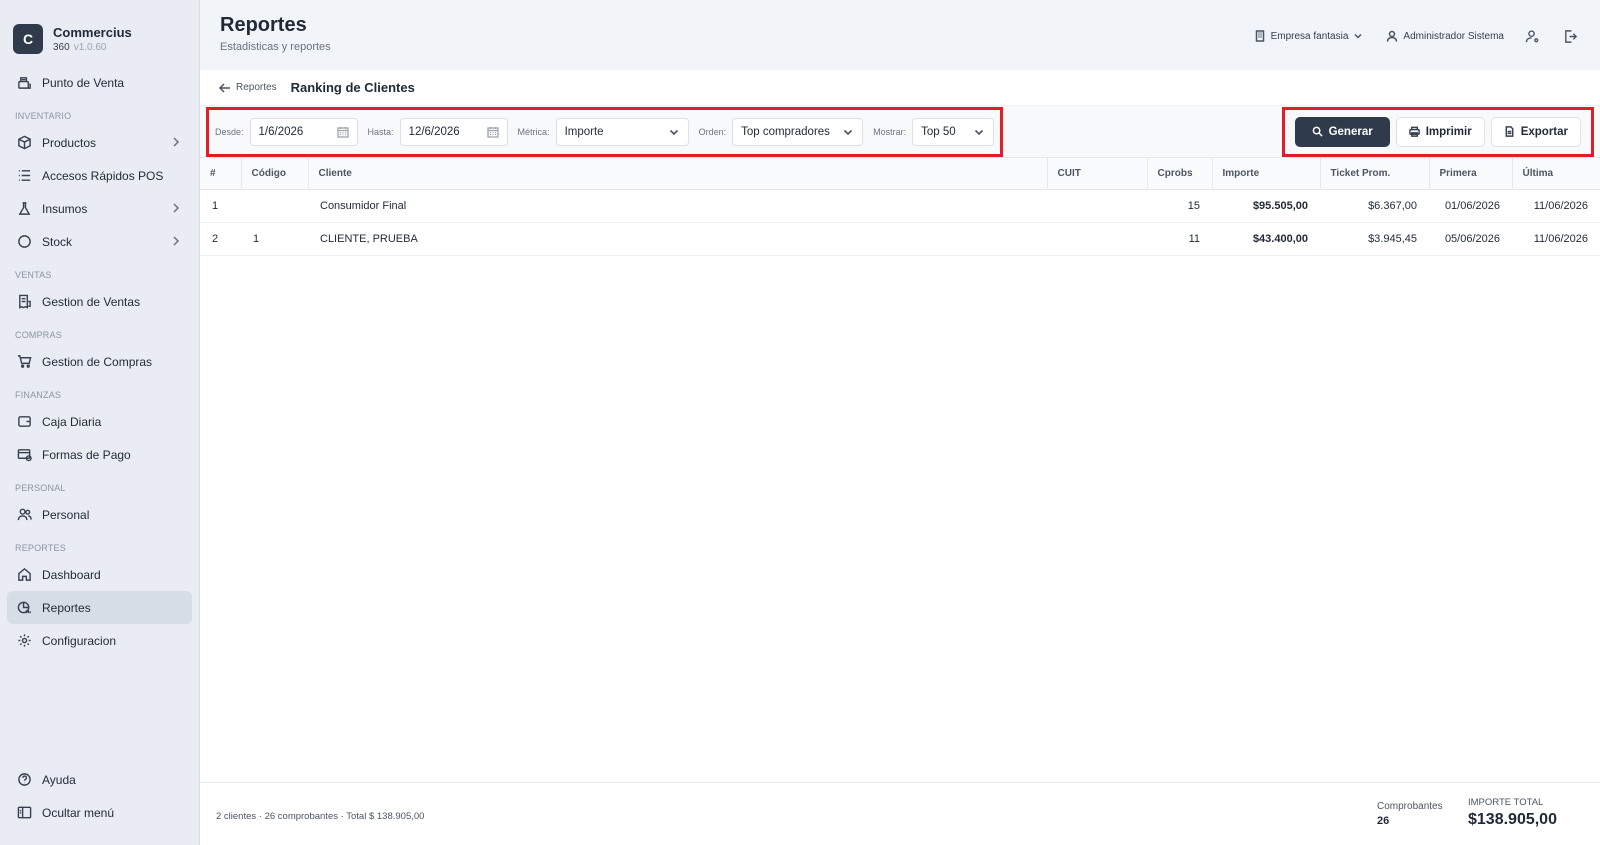 The image size is (1600, 845). I want to click on logout-icon, so click(1570, 36).